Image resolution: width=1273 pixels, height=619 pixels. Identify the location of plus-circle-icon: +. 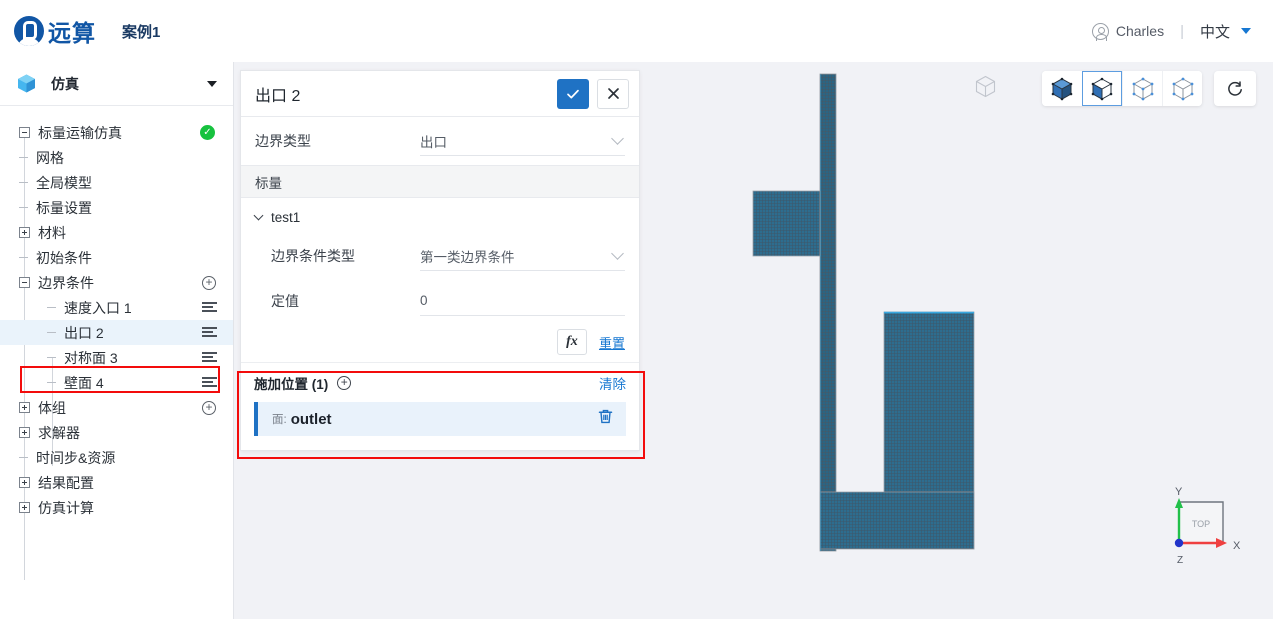
(344, 383).